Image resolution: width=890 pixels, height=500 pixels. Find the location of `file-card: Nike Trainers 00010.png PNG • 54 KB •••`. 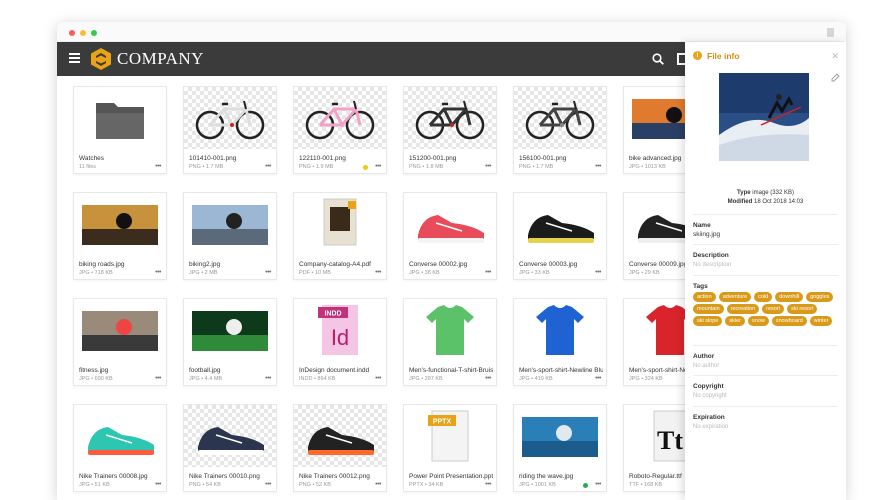

file-card: Nike Trainers 00010.png PNG • 54 KB ••• is located at coordinates (230, 448).